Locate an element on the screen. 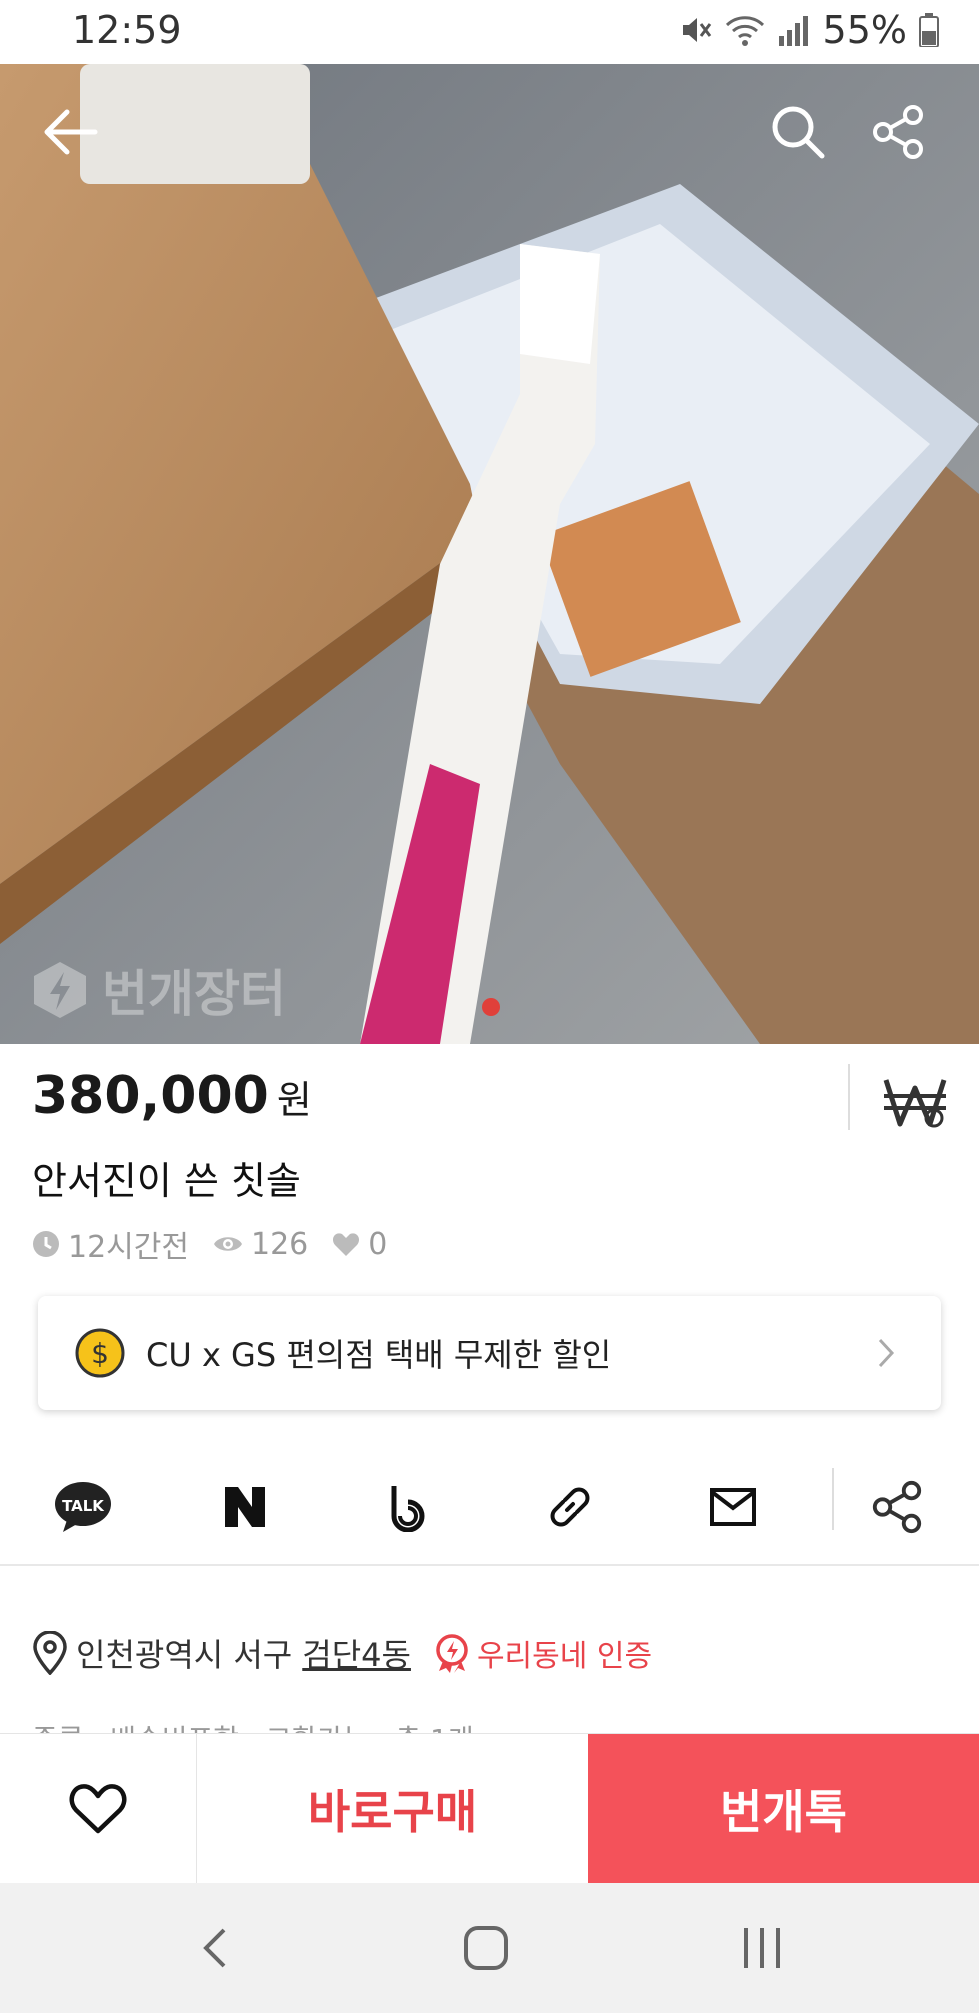  price: 380,000 원 is located at coordinates (172, 1096).